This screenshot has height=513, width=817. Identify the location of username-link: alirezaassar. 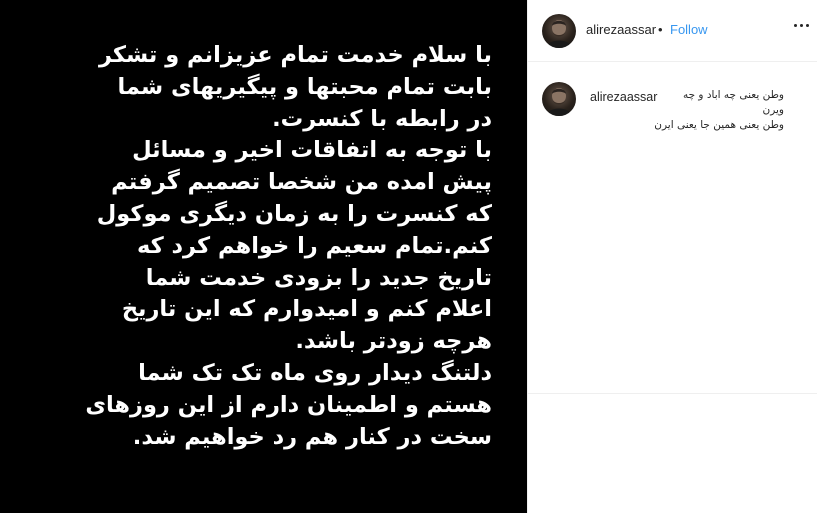
(621, 29).